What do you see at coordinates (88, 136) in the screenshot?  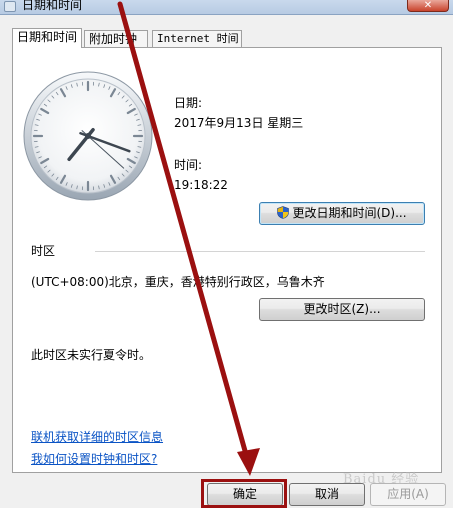 I see `analog-clock` at bounding box center [88, 136].